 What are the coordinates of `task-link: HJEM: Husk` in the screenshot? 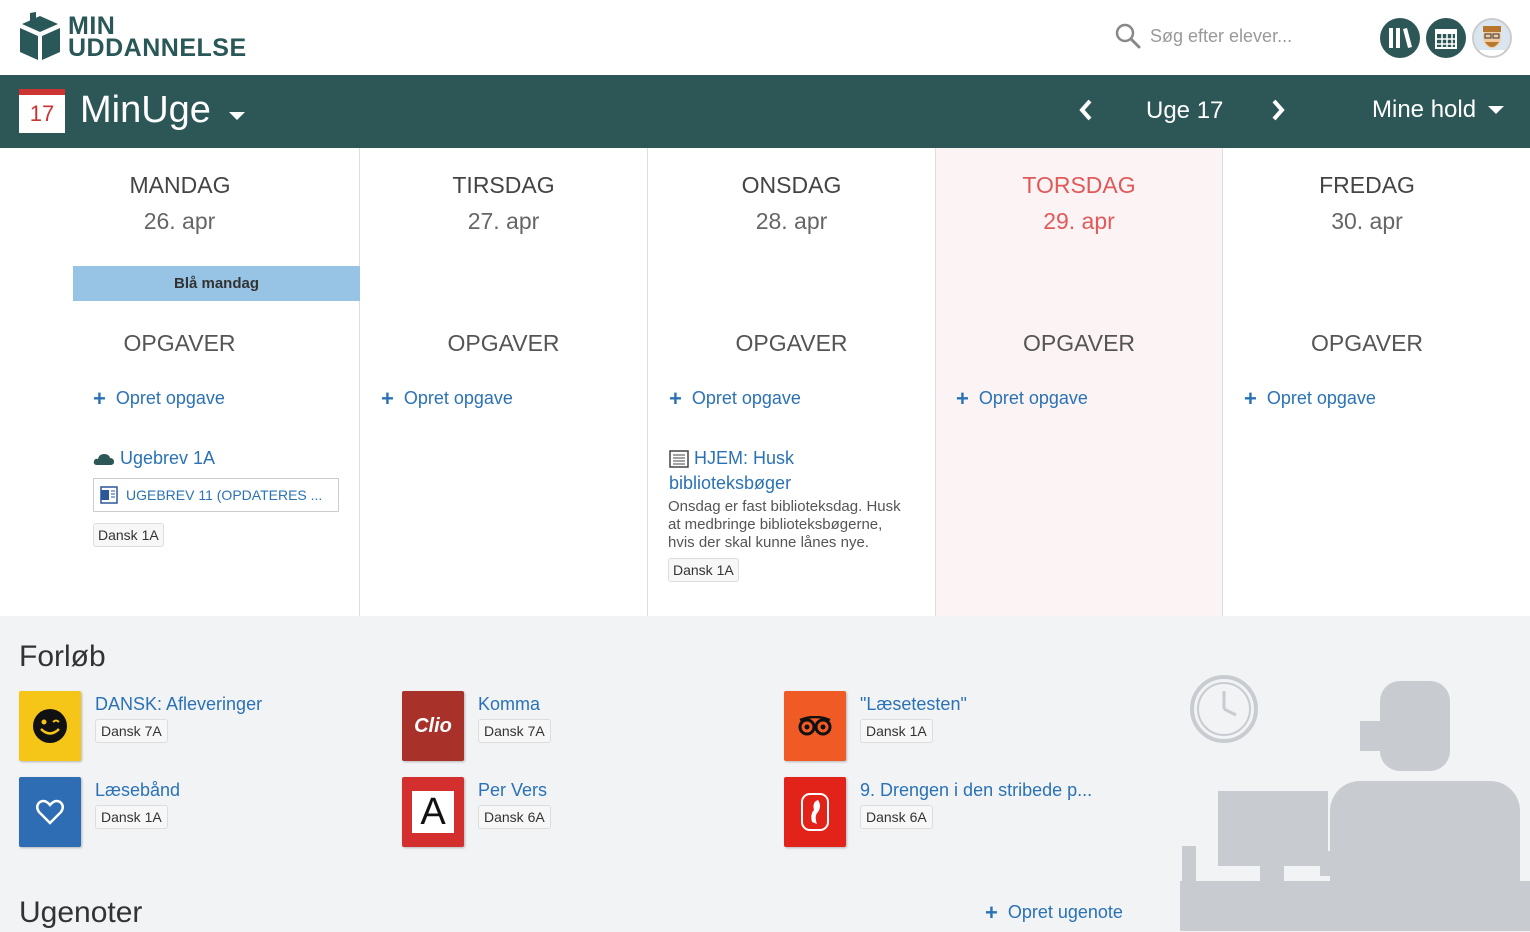 It's located at (731, 458).